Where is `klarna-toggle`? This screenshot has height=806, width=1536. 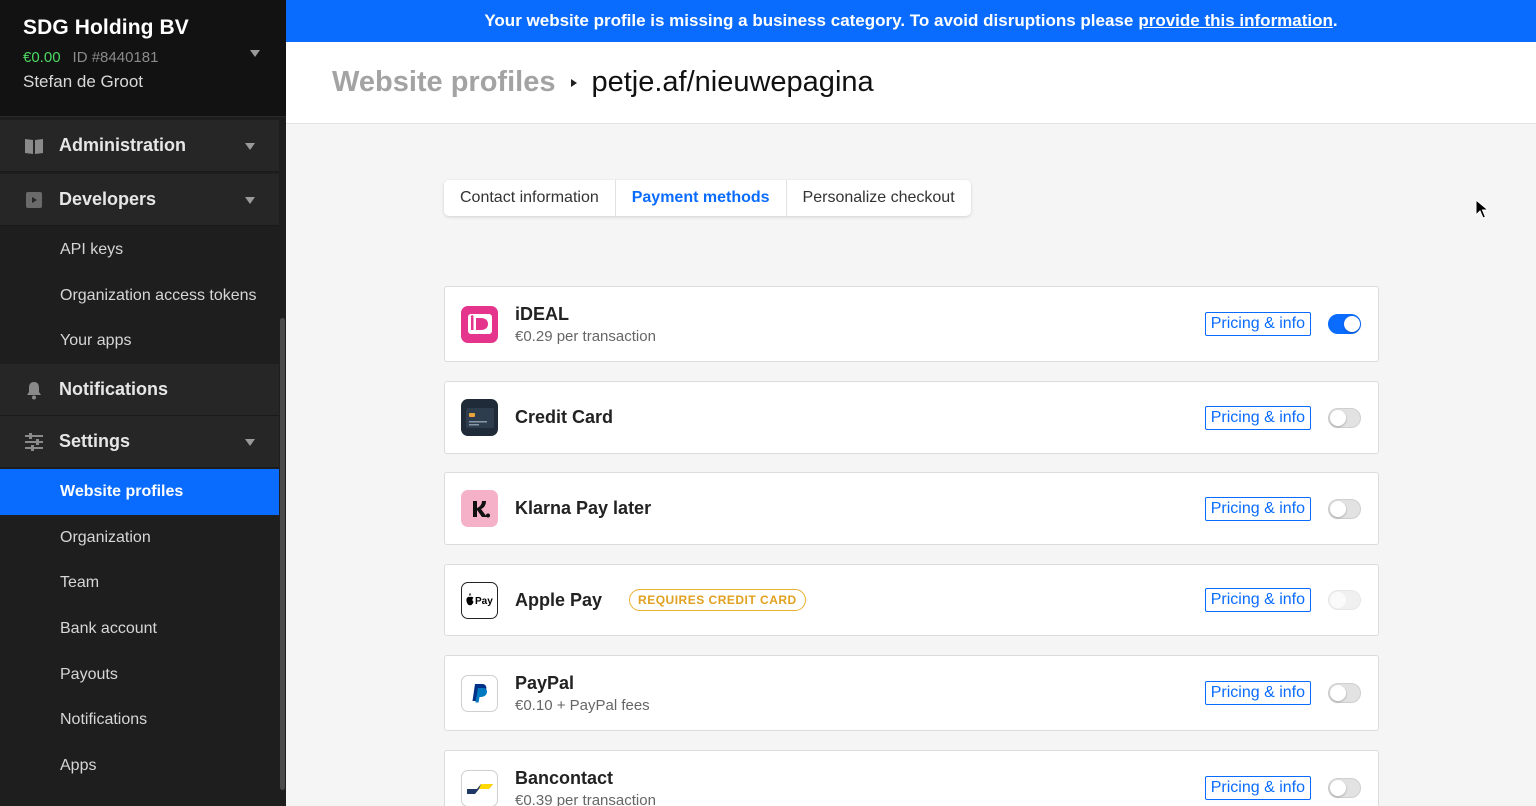
klarna-toggle is located at coordinates (1344, 508).